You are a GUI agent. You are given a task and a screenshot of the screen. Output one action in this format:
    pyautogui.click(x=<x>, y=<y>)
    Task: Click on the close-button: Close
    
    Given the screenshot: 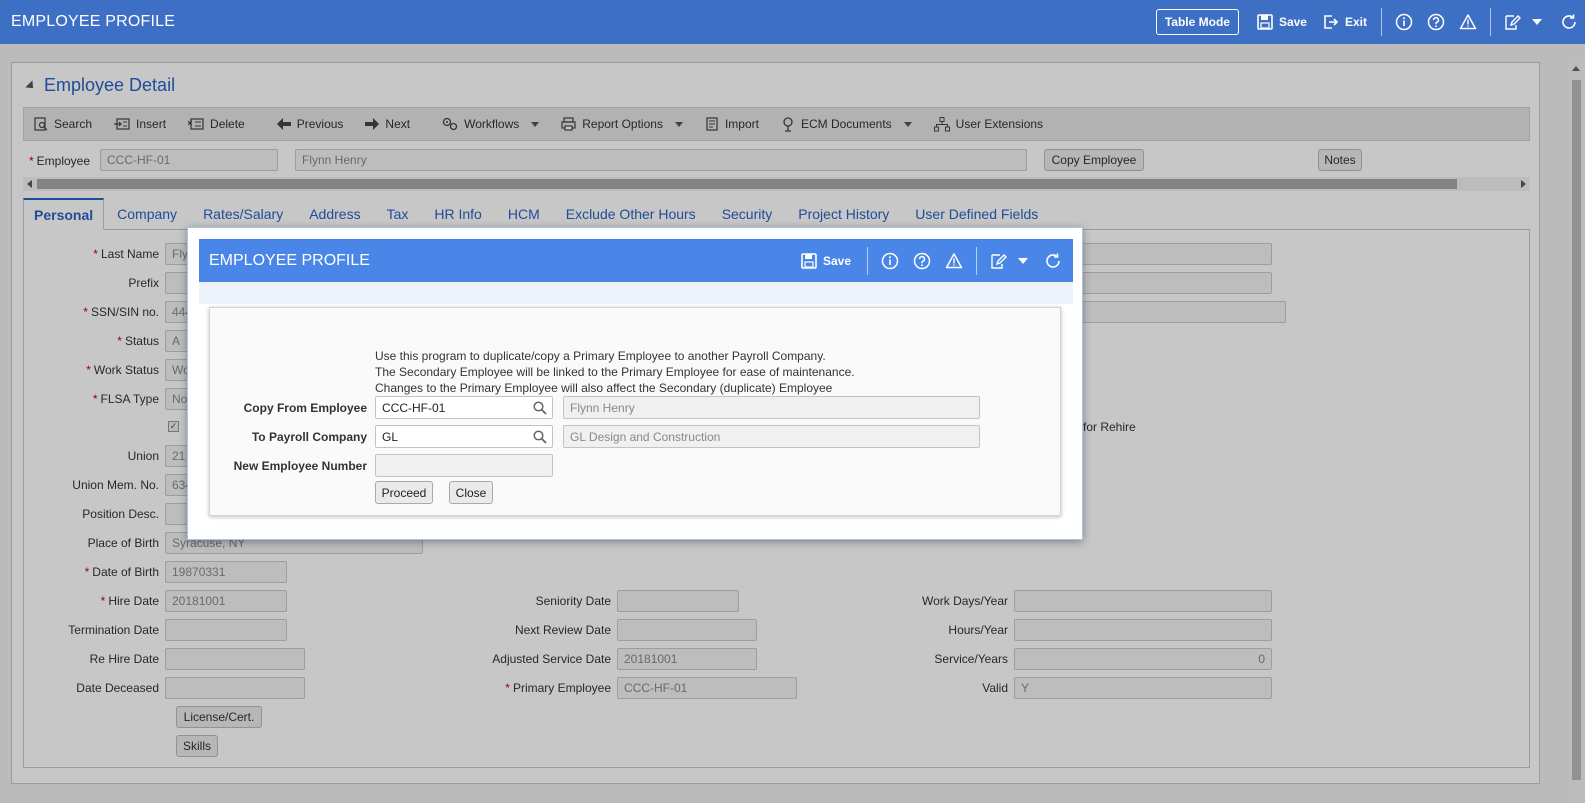 What is the action you would take?
    pyautogui.click(x=471, y=492)
    